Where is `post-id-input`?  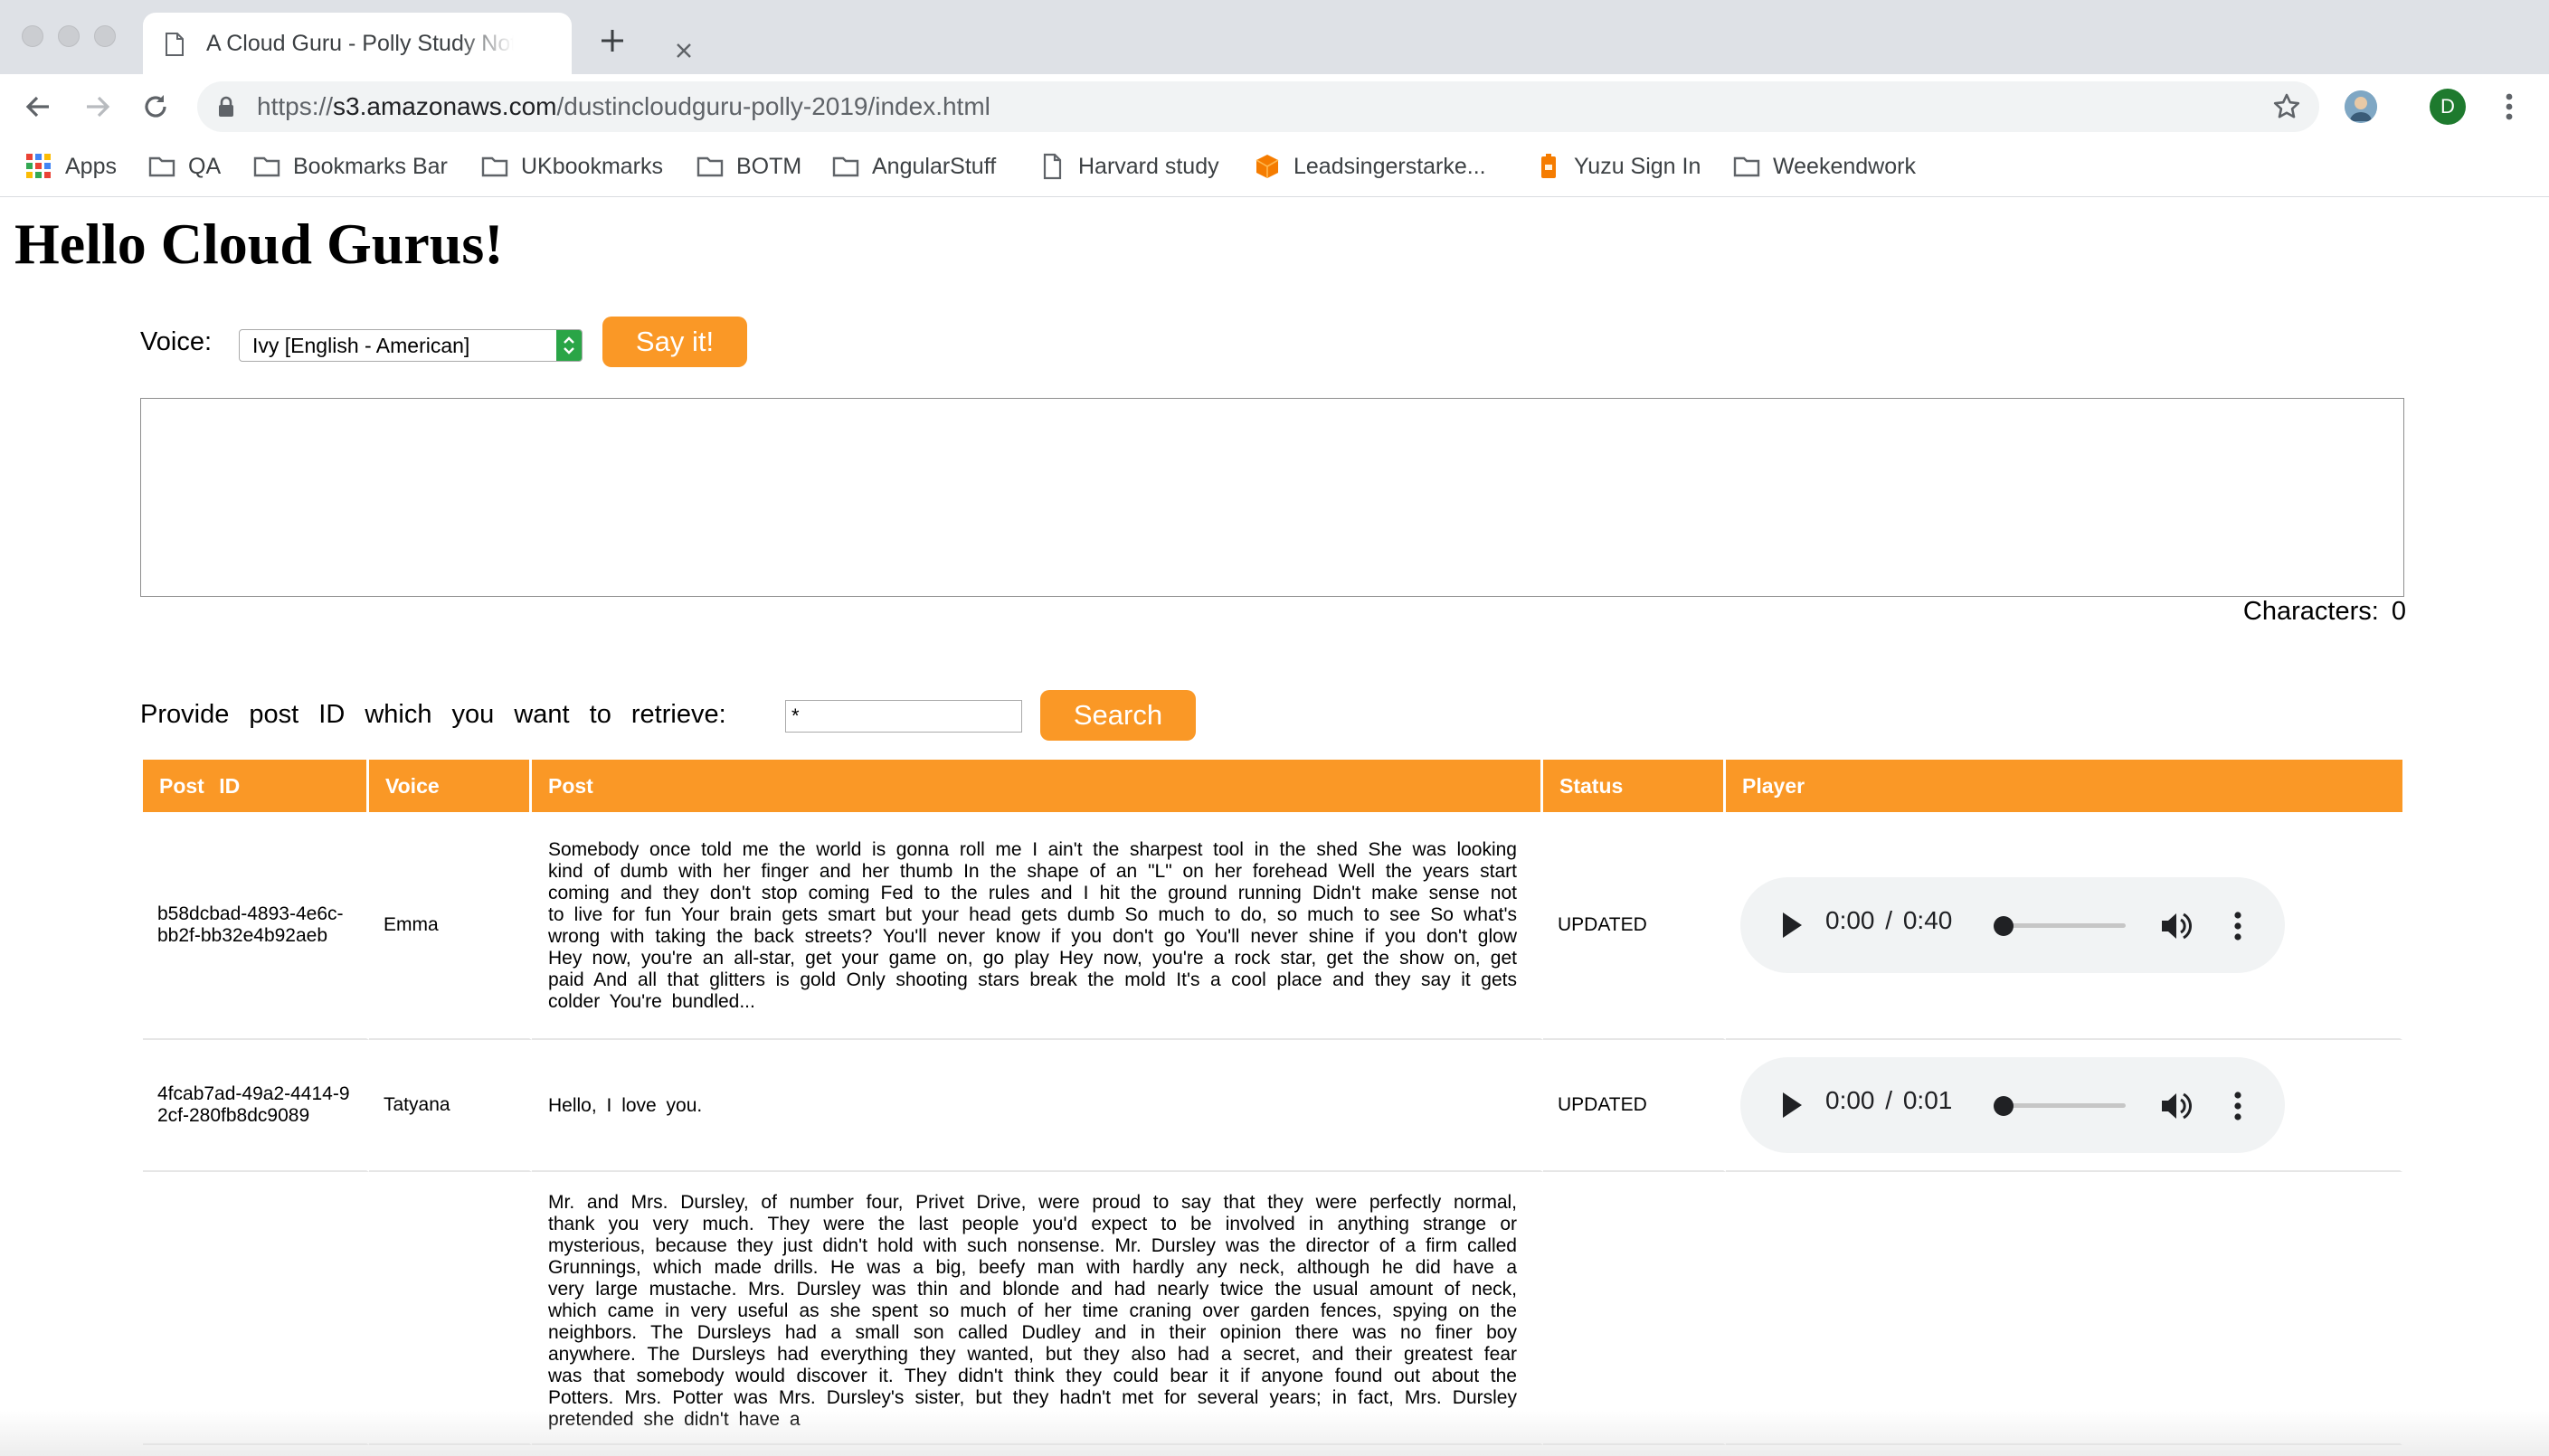
post-id-input is located at coordinates (903, 717).